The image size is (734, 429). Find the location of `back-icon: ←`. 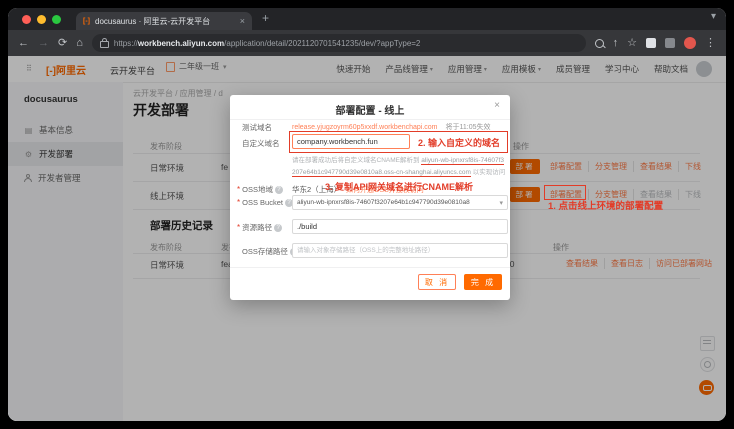

back-icon: ← is located at coordinates (23, 43).